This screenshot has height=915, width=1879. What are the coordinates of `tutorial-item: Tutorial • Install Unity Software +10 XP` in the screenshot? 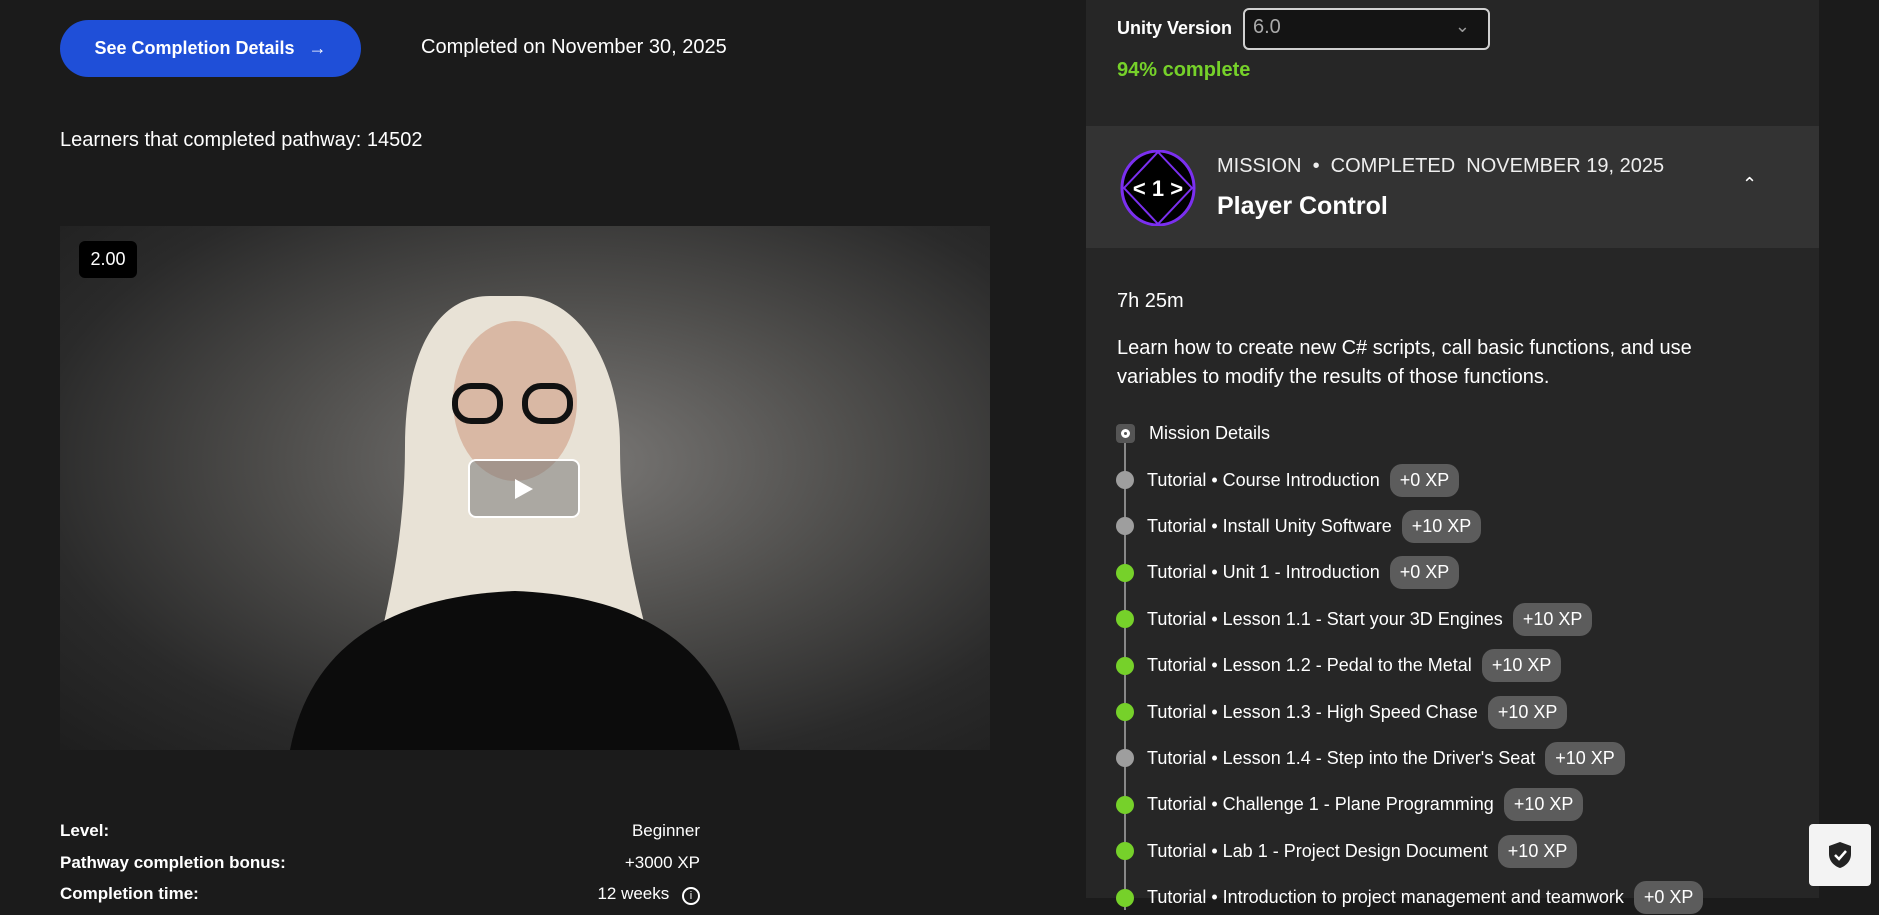 It's located at (1299, 526).